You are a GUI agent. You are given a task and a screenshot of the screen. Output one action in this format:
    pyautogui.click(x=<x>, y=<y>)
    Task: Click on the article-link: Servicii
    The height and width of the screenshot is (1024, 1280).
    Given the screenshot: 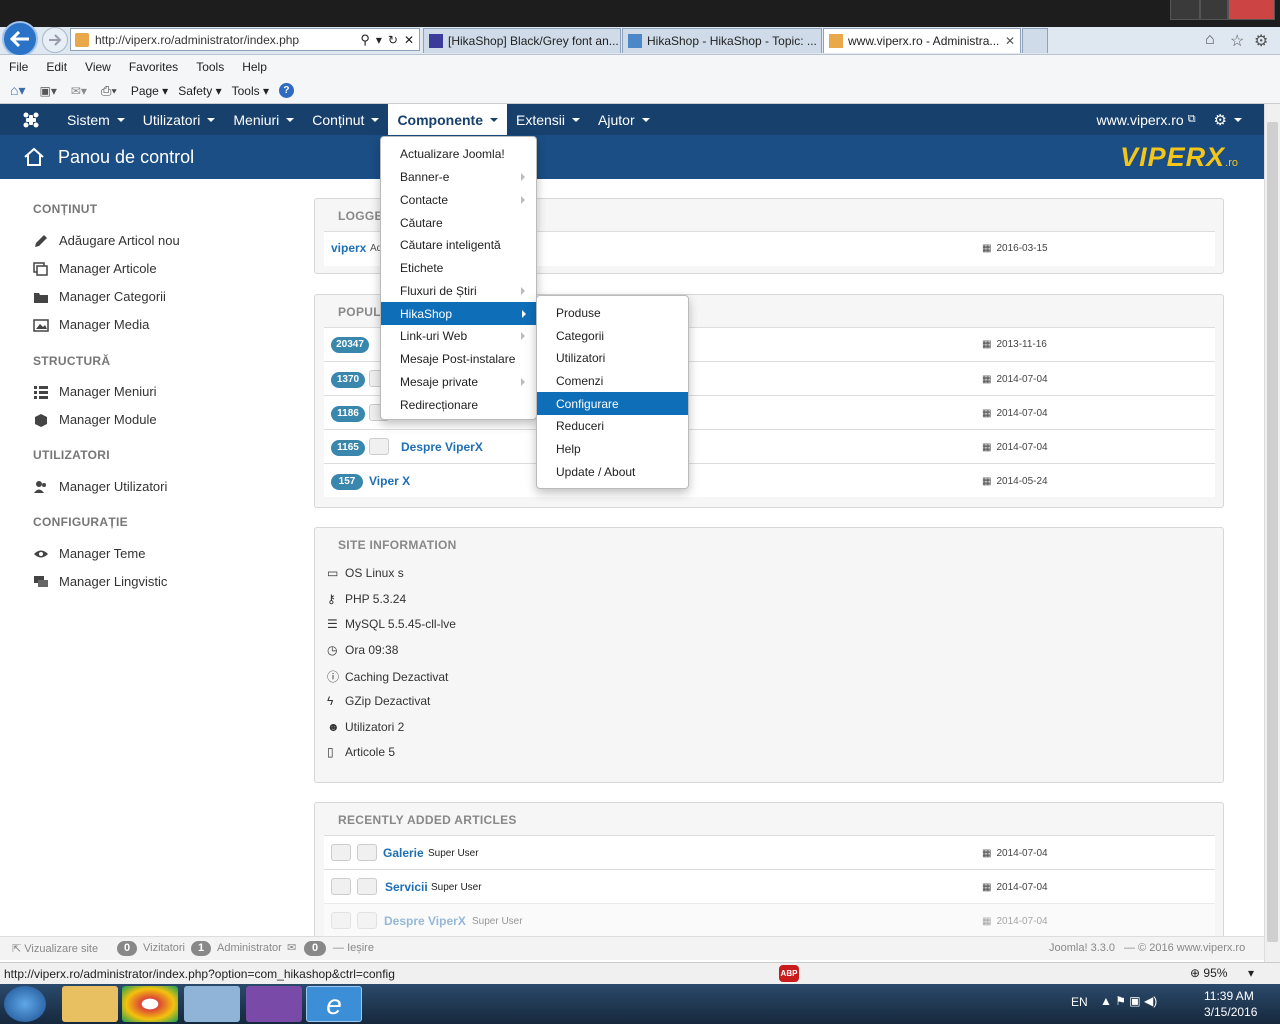 What is the action you would take?
    pyautogui.click(x=406, y=887)
    